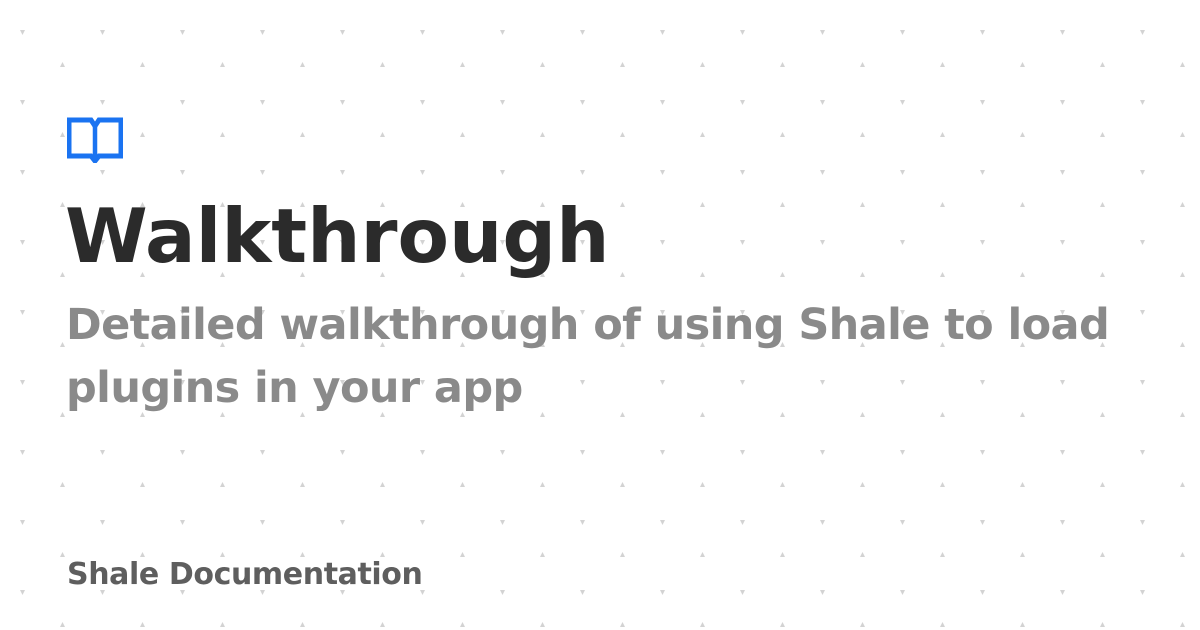  Describe the element at coordinates (337, 236) in the screenshot. I see `page-title: Walkthrough` at that location.